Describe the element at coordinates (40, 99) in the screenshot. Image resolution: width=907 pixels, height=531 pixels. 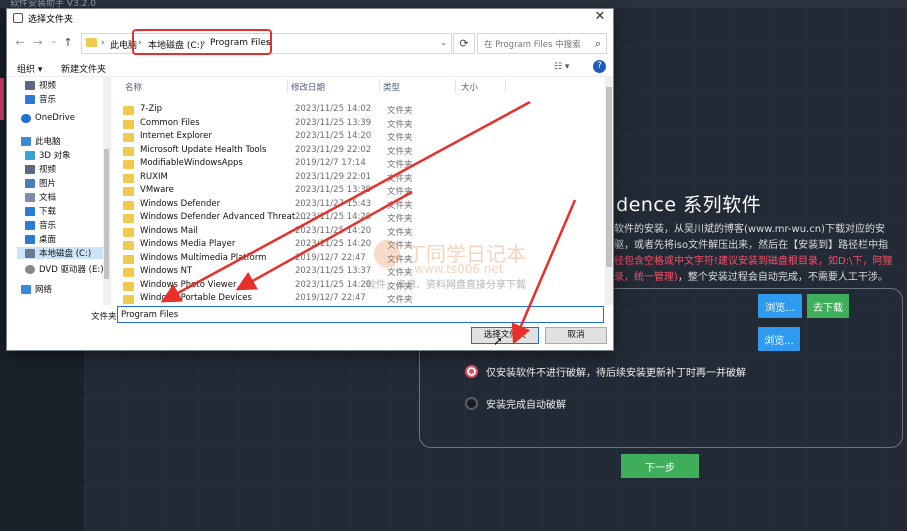
I see `tree-item-music: 音乐` at that location.